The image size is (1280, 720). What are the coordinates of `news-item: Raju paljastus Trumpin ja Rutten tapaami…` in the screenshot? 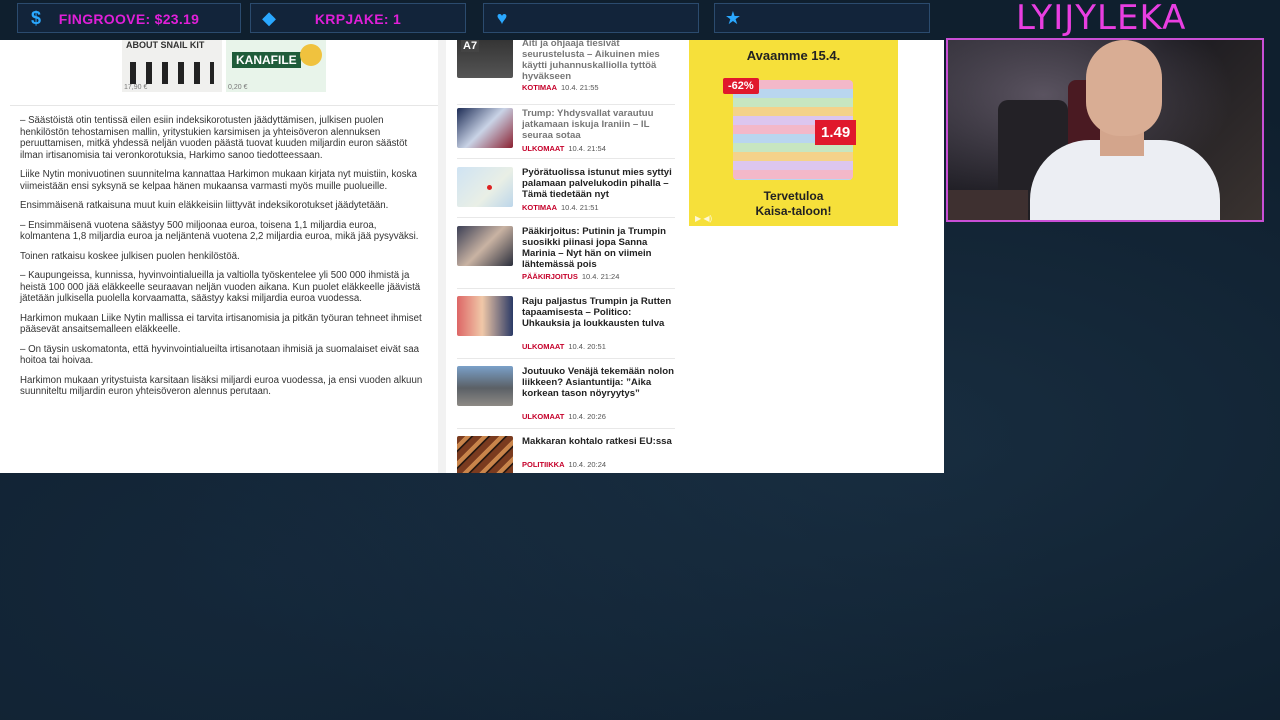 It's located at (566, 327).